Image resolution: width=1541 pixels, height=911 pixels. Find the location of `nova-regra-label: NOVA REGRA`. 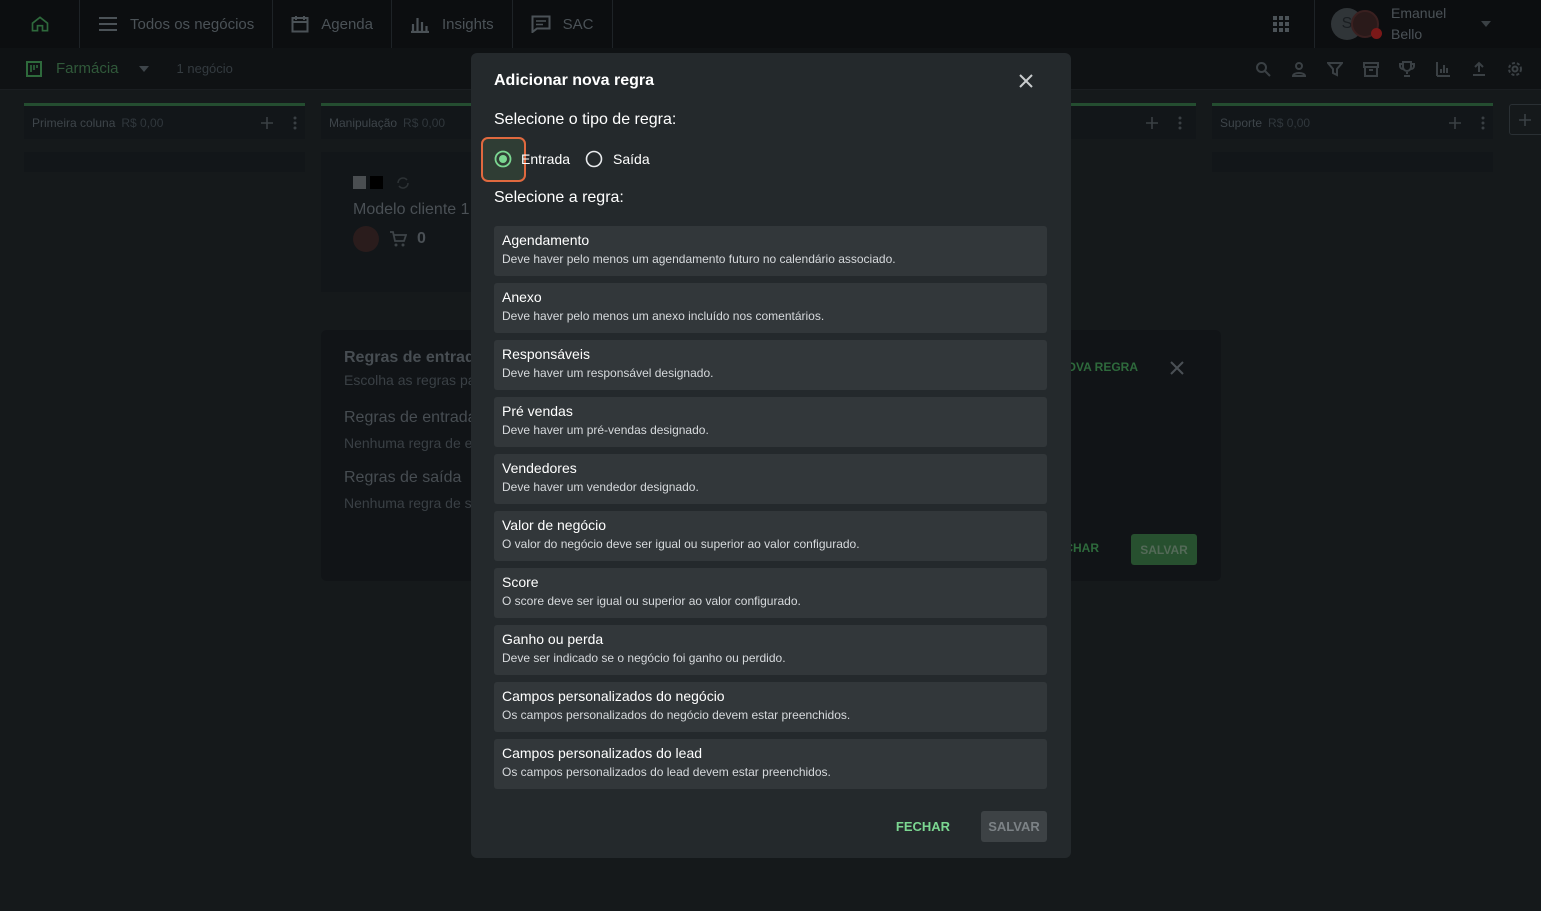

nova-regra-label: NOVA REGRA is located at coordinates (1104, 367).